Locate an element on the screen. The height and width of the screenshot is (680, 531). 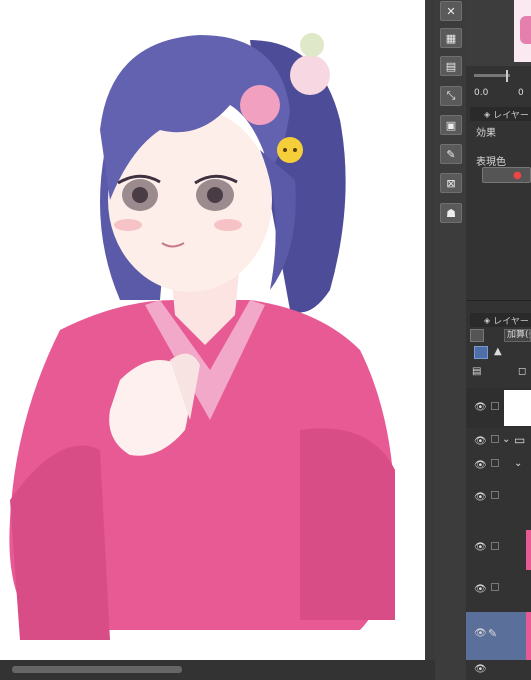
display-color-row: 表現色 is located at coordinates (498, 160).